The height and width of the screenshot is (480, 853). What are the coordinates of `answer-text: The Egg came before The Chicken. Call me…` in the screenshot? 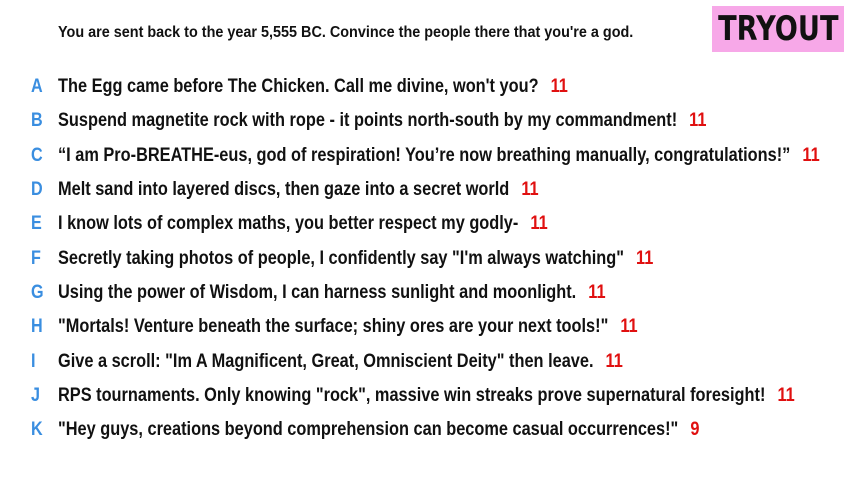 It's located at (298, 87).